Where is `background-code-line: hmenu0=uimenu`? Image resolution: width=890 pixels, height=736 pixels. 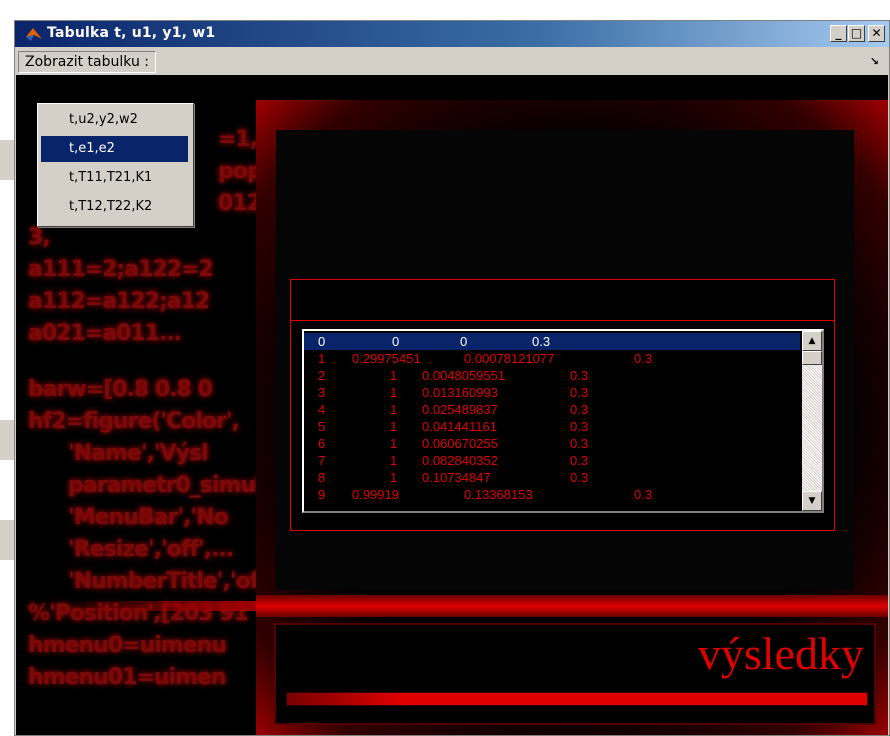
background-code-line: hmenu0=uimenu is located at coordinates (127, 645).